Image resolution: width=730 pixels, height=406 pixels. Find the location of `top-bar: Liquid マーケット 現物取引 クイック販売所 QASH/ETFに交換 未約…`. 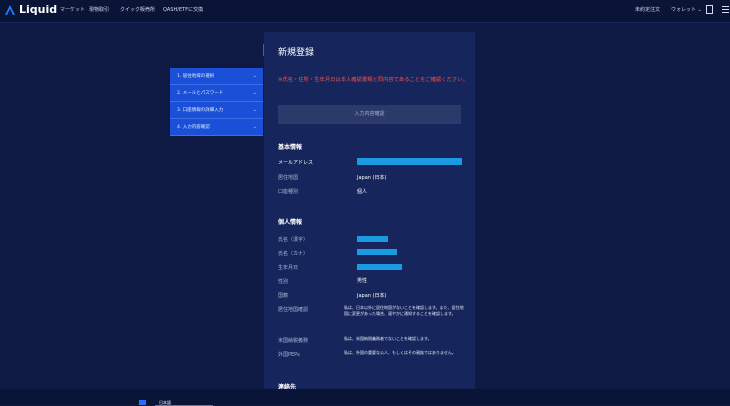

top-bar: Liquid マーケット 現物取引 クイック販売所 QASH/ETFに交換 未約… is located at coordinates (365, 11).